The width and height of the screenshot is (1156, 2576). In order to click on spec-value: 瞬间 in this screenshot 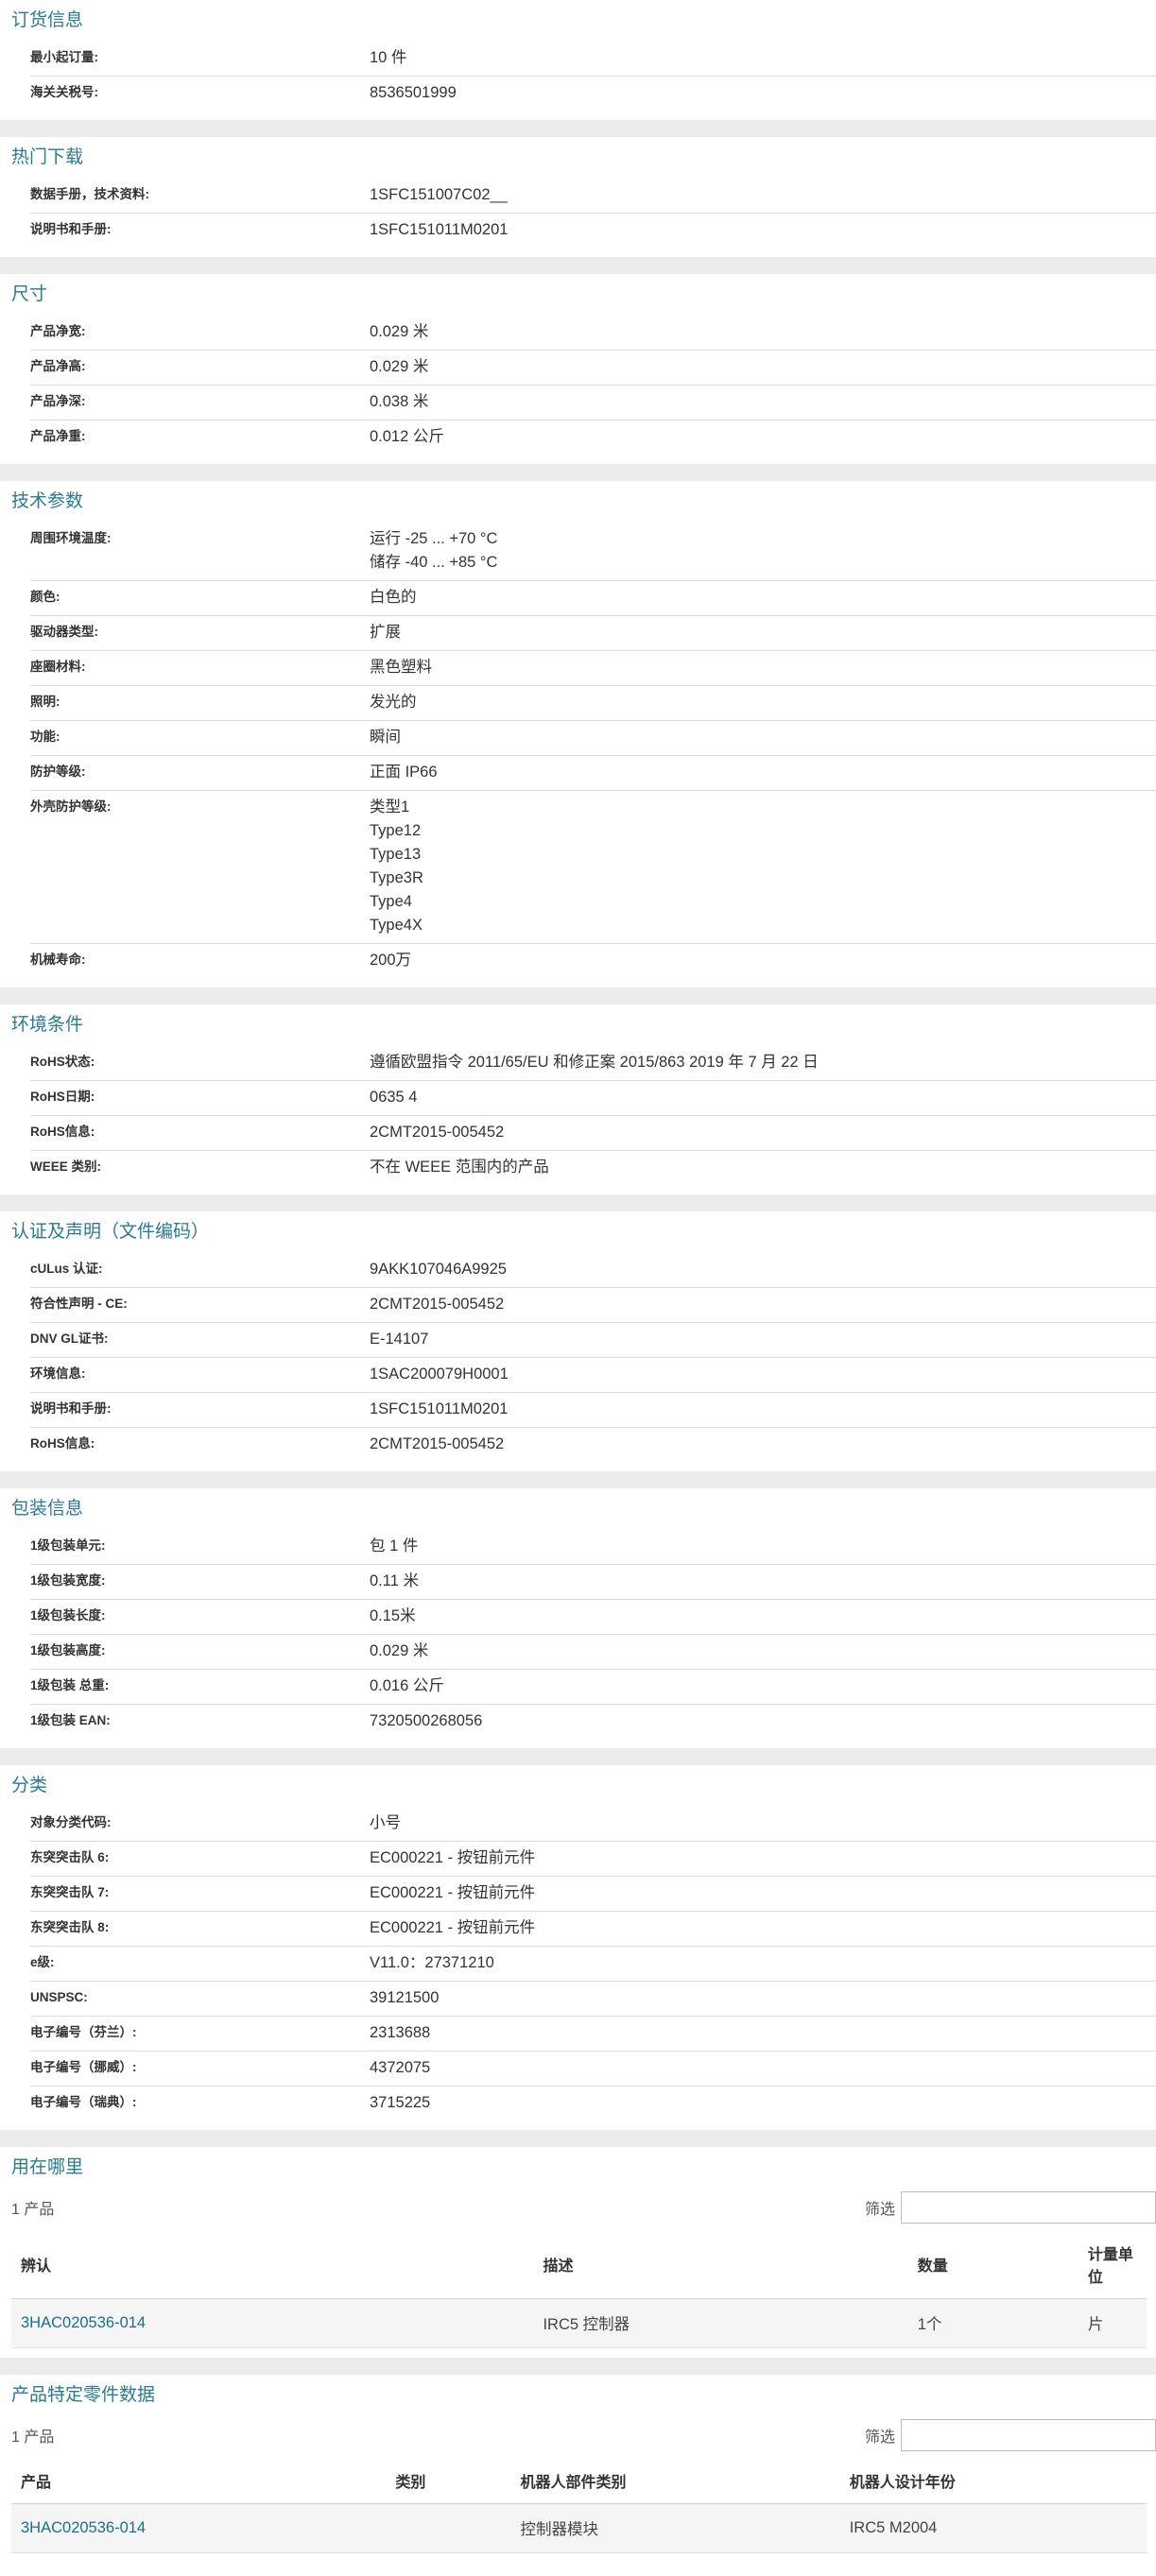, I will do `click(385, 737)`.